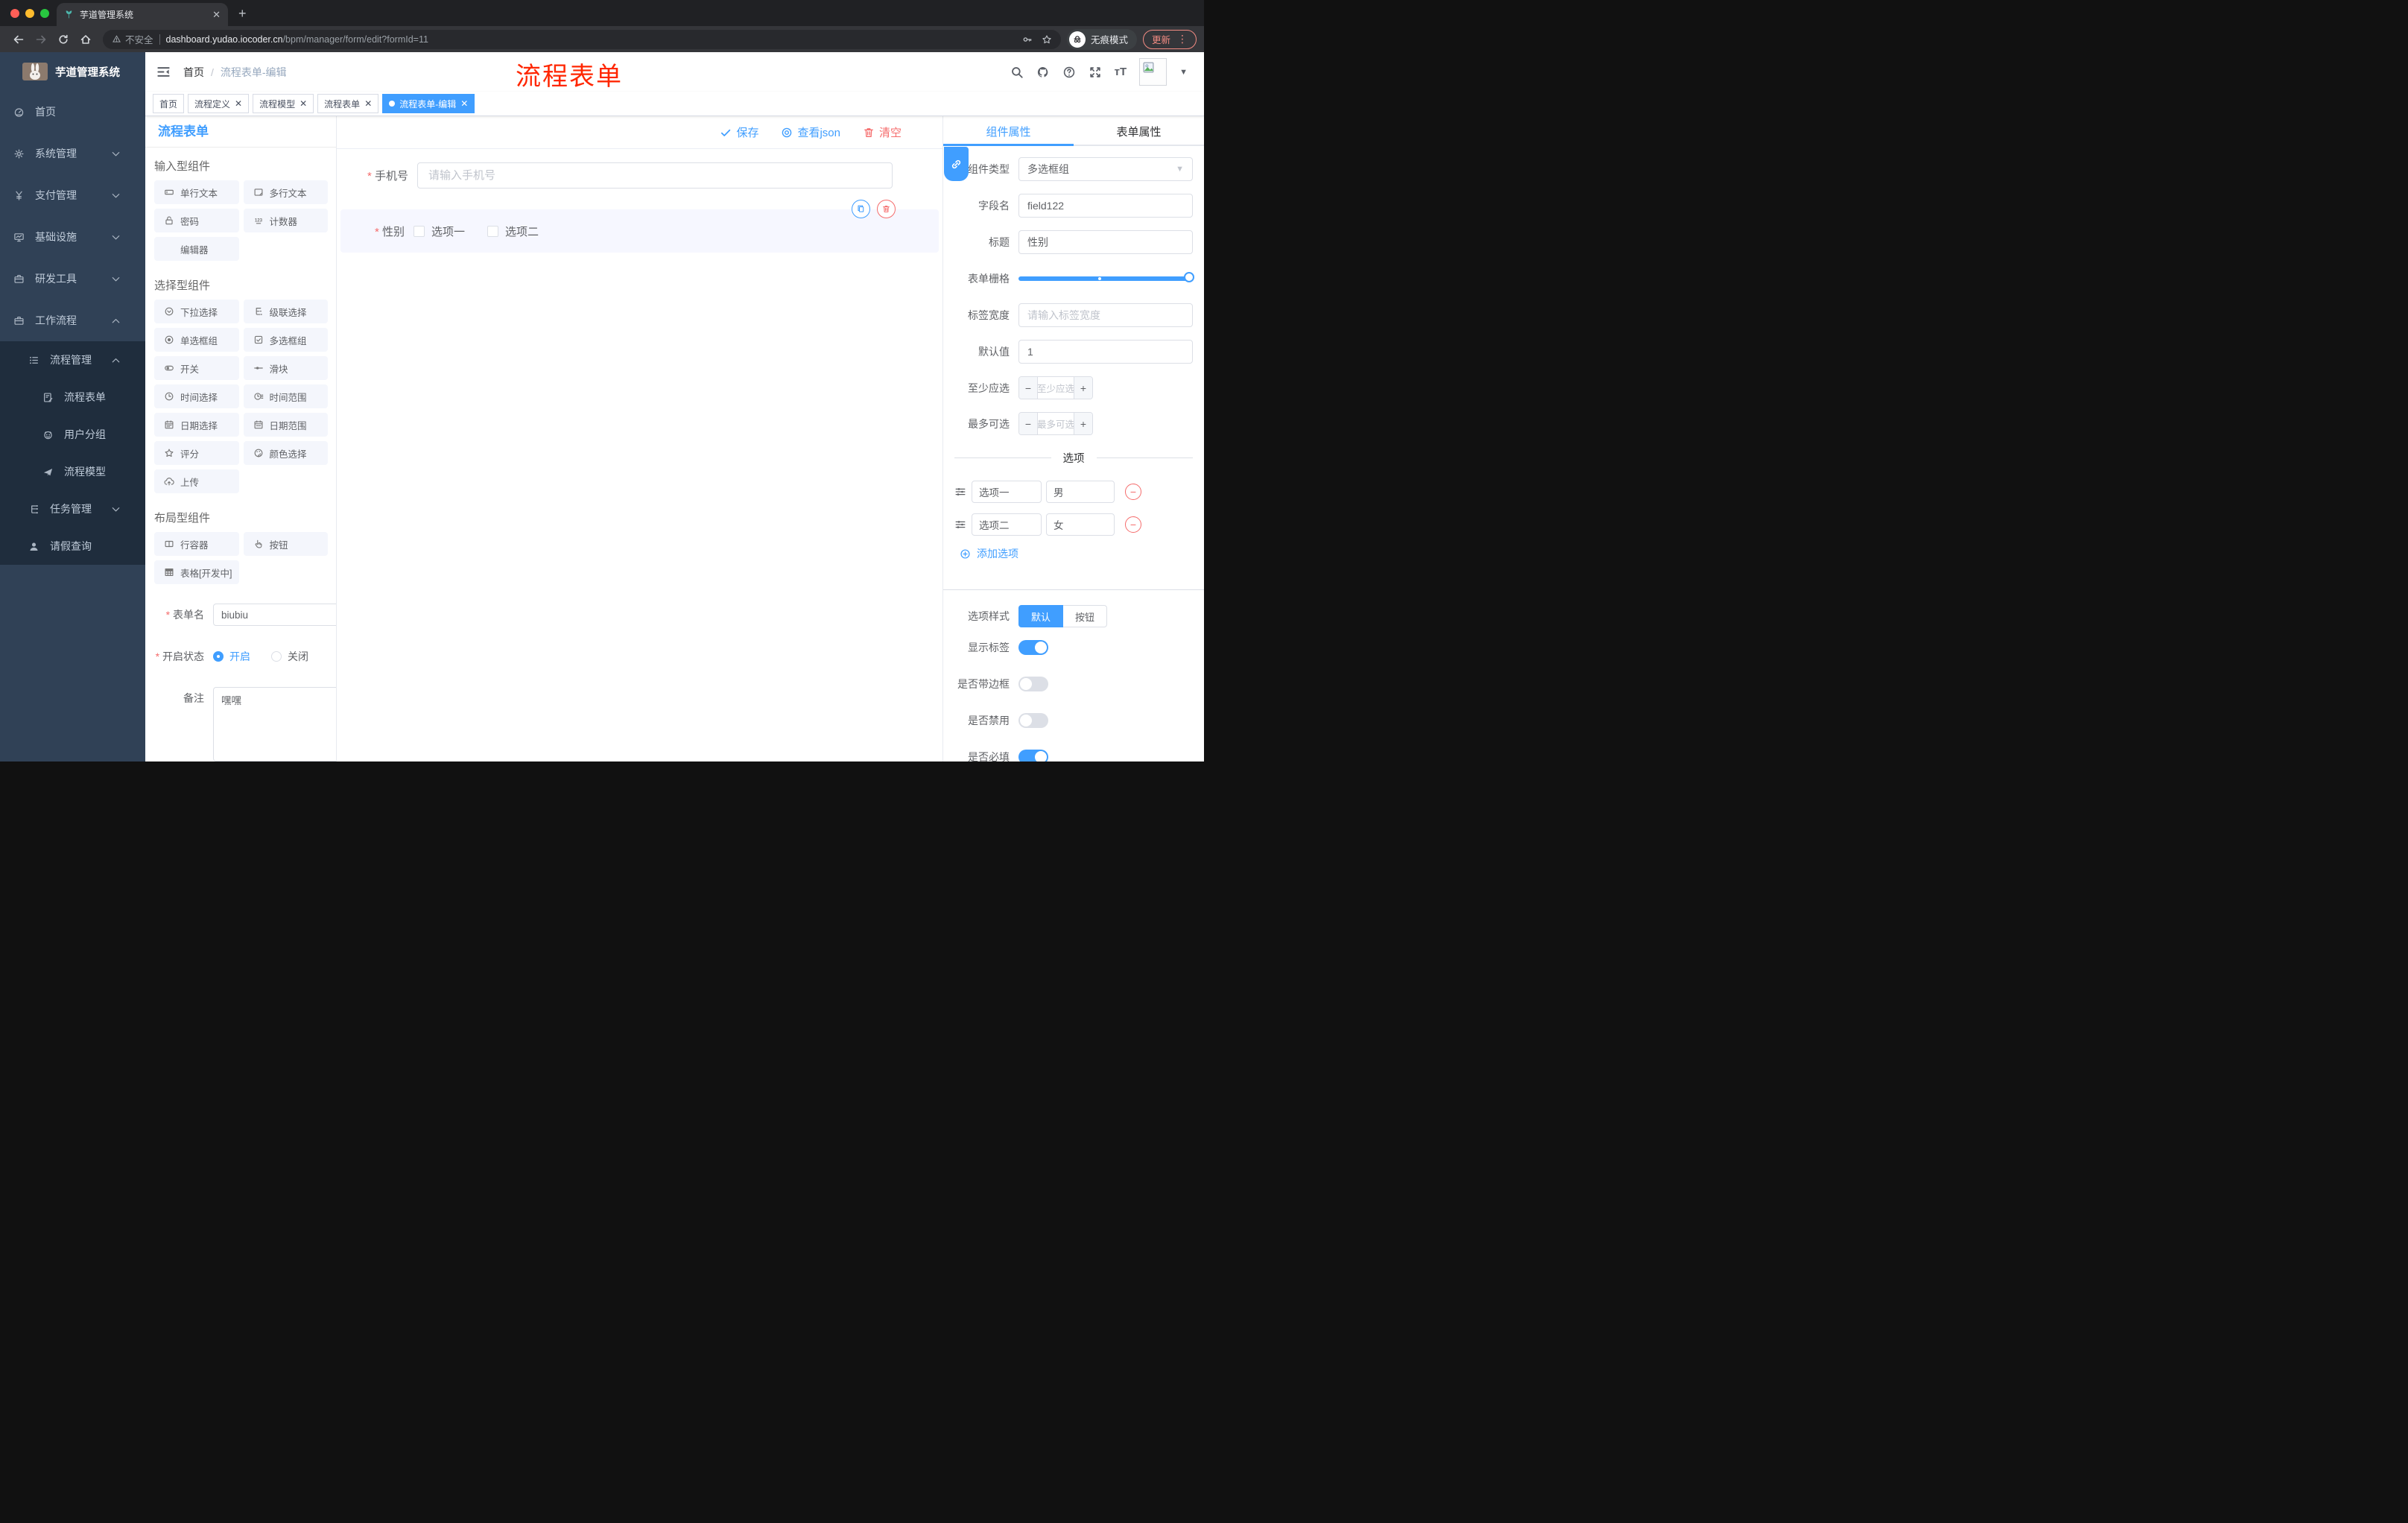 The image size is (2408, 1523). Describe the element at coordinates (274, 725) in the screenshot. I see `remark-textarea: 嘿嘿` at that location.